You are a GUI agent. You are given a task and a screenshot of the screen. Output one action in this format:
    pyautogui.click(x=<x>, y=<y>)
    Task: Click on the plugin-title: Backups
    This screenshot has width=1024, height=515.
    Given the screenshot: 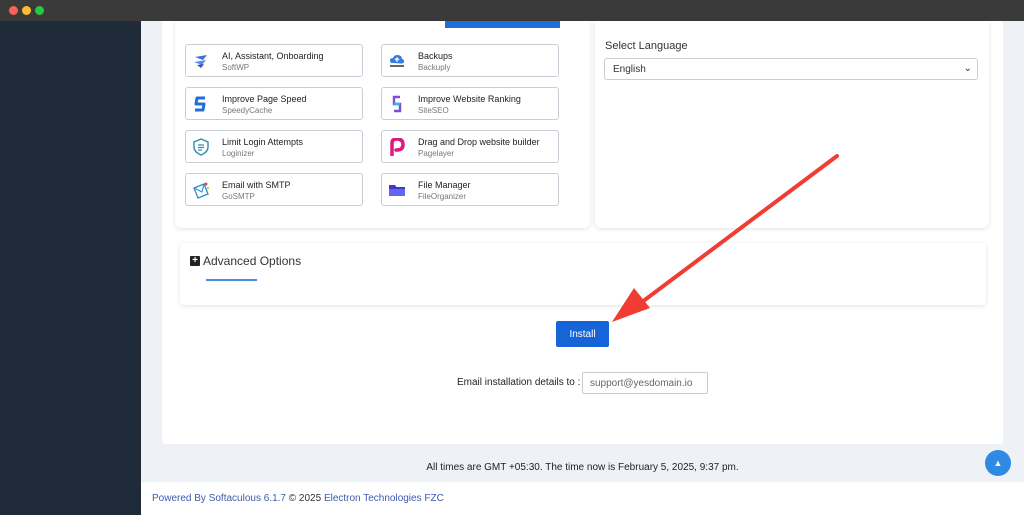 What is the action you would take?
    pyautogui.click(x=435, y=56)
    